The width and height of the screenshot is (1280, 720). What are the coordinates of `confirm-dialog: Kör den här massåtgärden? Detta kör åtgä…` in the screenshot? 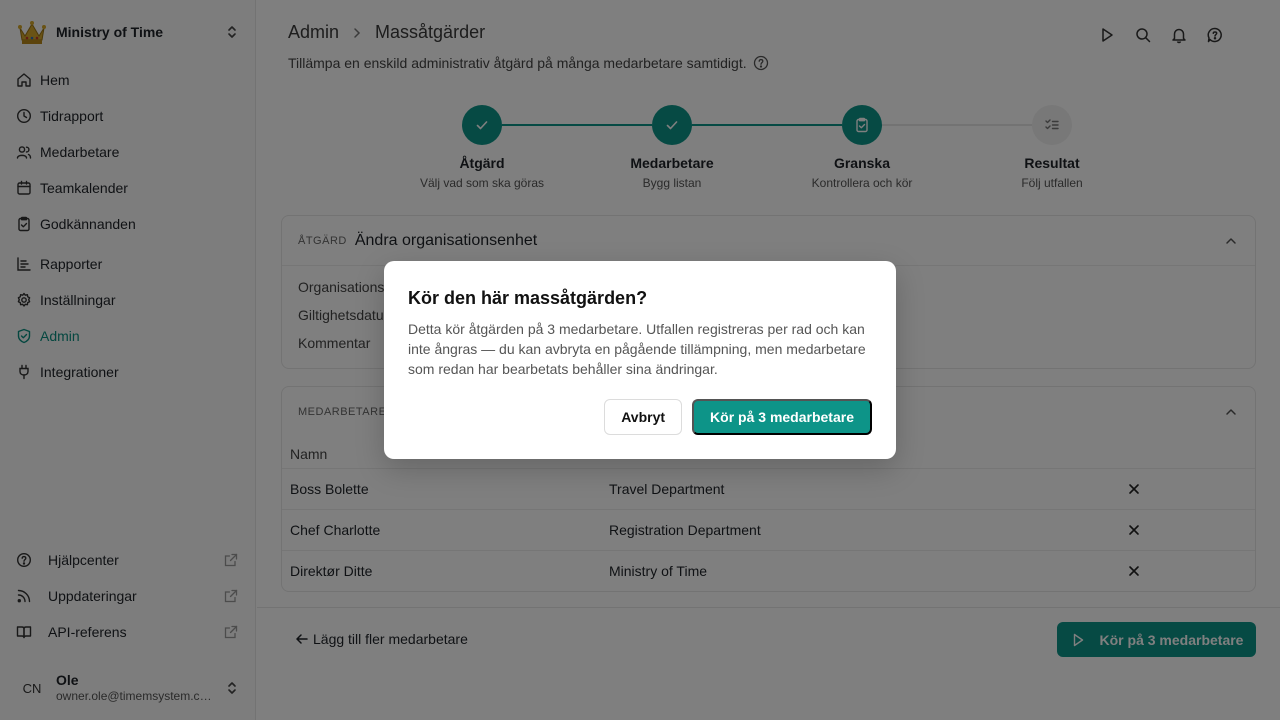 It's located at (640, 360).